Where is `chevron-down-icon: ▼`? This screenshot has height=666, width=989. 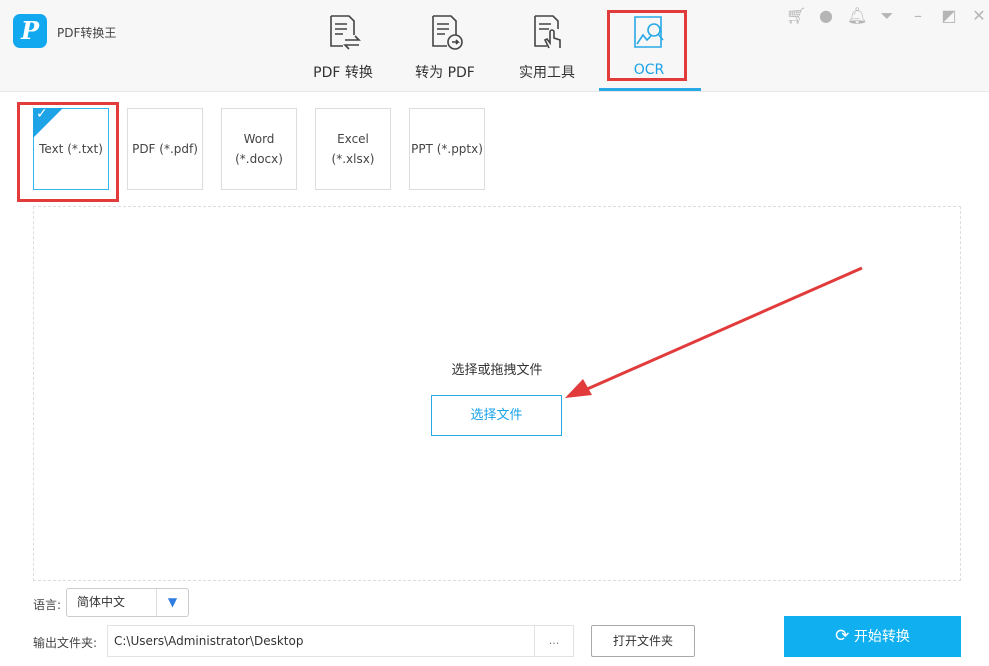
chevron-down-icon: ▼ is located at coordinates (172, 602).